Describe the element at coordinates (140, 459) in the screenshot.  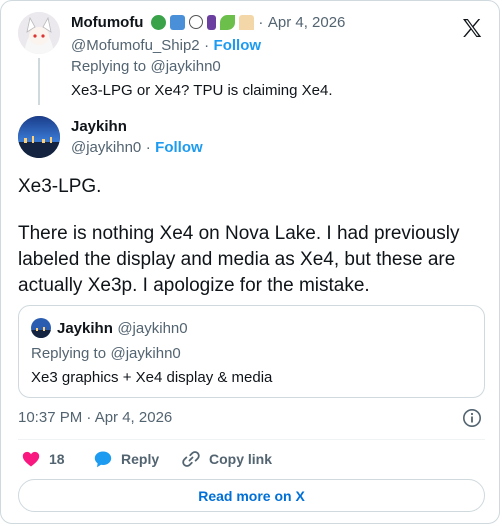
I see `reply-label: Reply` at that location.